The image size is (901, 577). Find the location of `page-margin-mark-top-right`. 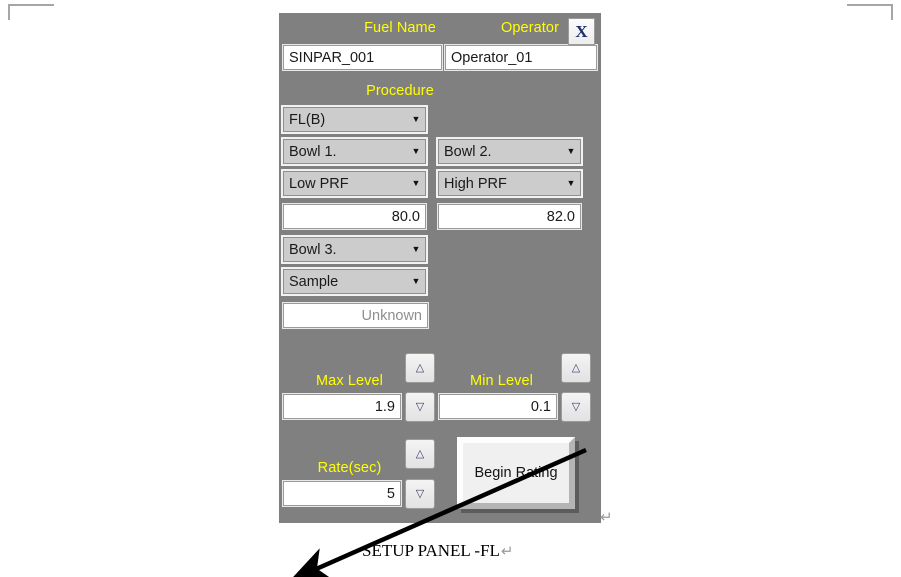

page-margin-mark-top-right is located at coordinates (870, 12).